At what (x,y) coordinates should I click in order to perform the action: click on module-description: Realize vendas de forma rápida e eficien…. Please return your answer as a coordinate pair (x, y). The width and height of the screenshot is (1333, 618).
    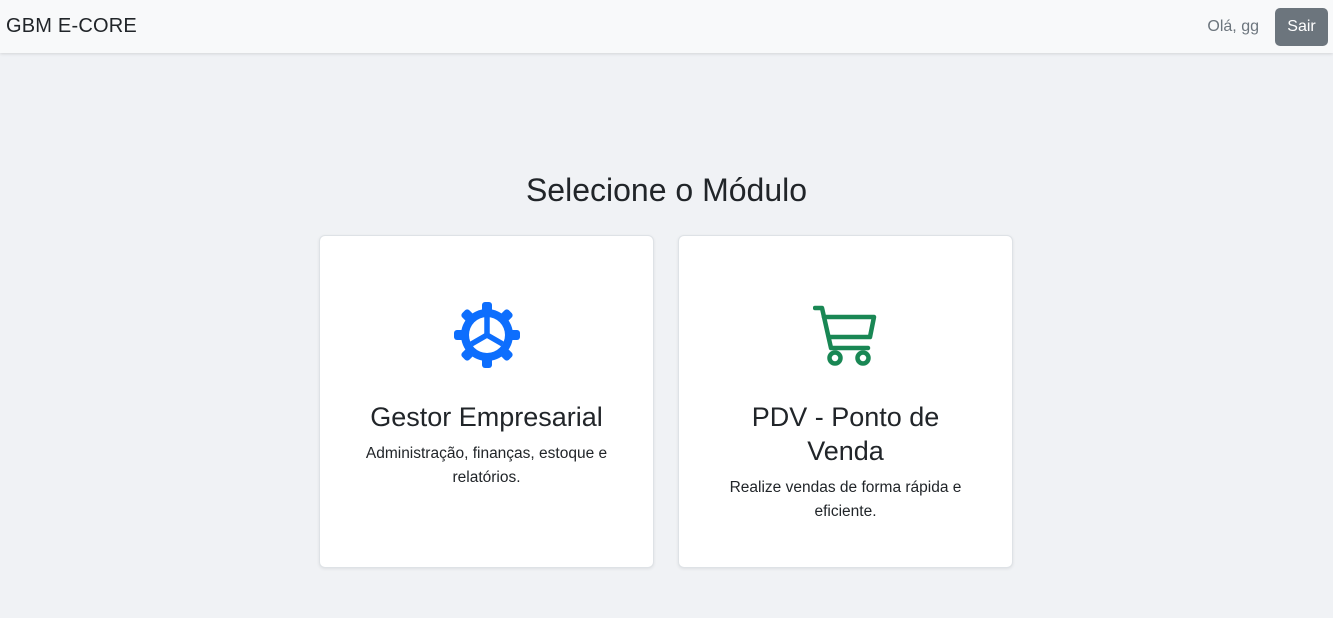
    Looking at the image, I should click on (845, 499).